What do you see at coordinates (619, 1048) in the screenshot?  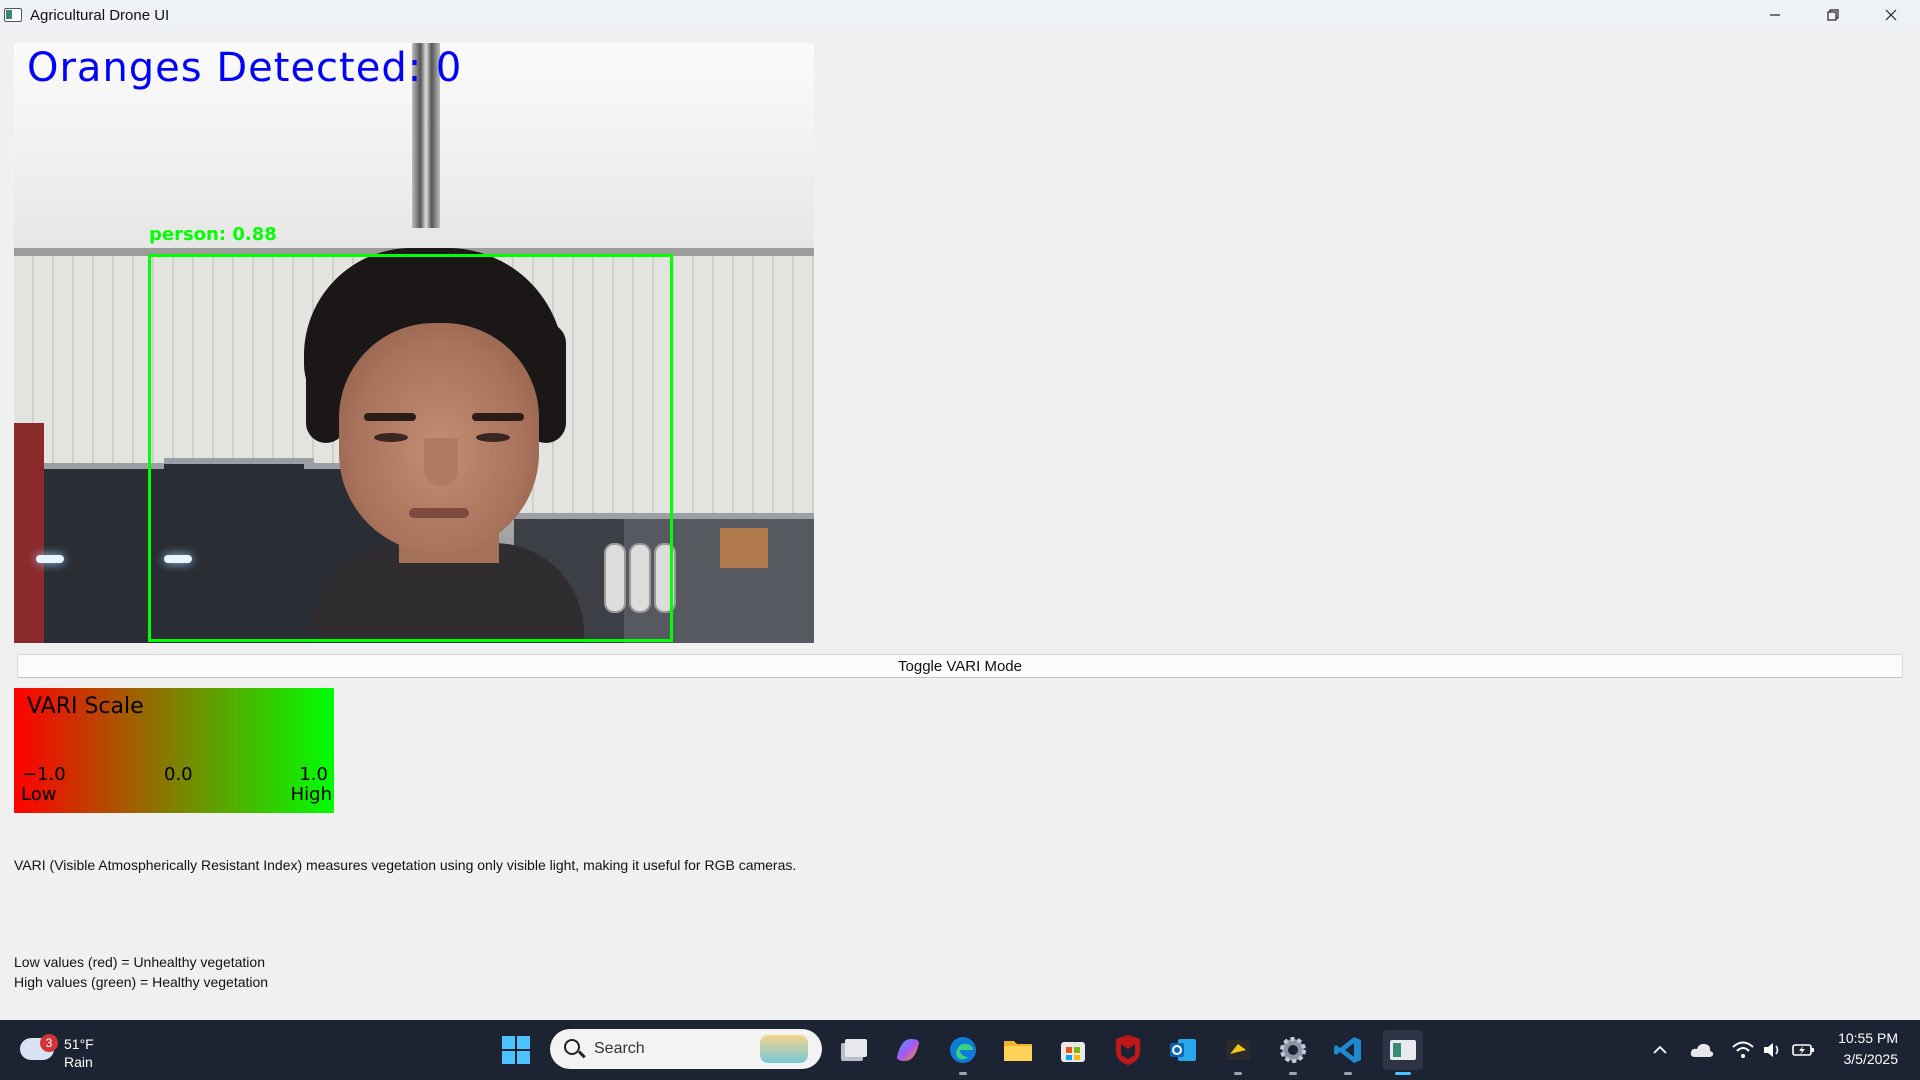 I see `search-placeholder: Search` at bounding box center [619, 1048].